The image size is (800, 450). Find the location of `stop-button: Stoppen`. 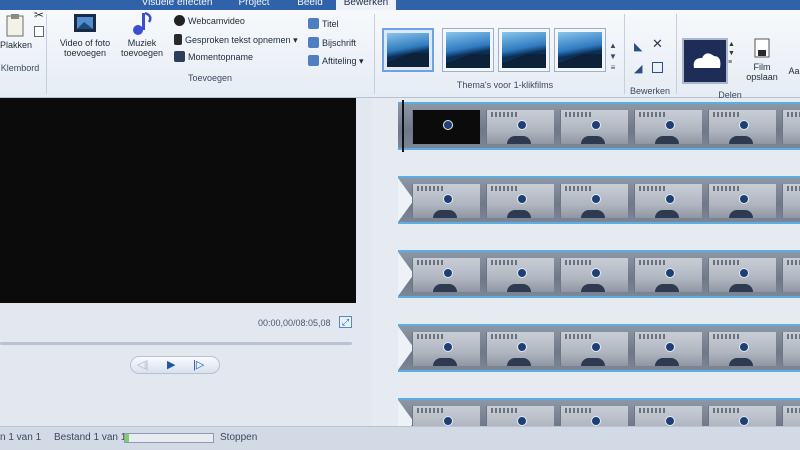

stop-button: Stoppen is located at coordinates (238, 437).